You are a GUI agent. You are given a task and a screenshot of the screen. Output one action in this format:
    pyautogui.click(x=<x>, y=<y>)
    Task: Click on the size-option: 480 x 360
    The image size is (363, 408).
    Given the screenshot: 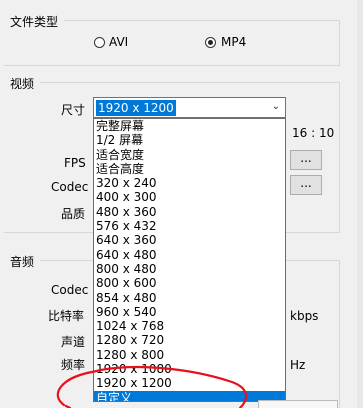 What is the action you would take?
    pyautogui.click(x=189, y=212)
    